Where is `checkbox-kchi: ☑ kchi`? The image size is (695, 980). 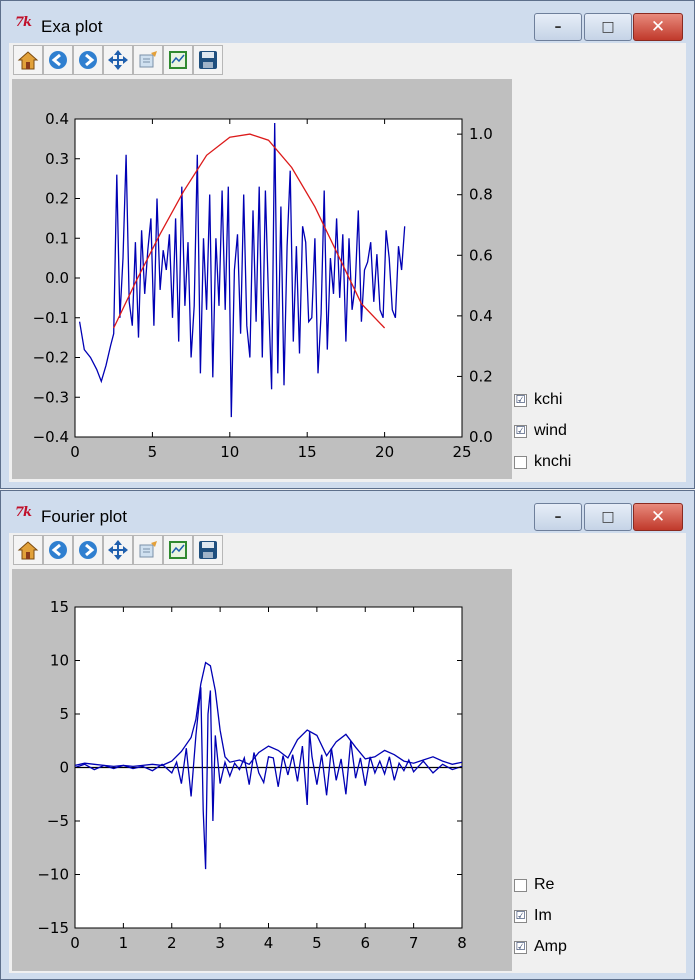 checkbox-kchi: ☑ kchi is located at coordinates (538, 400).